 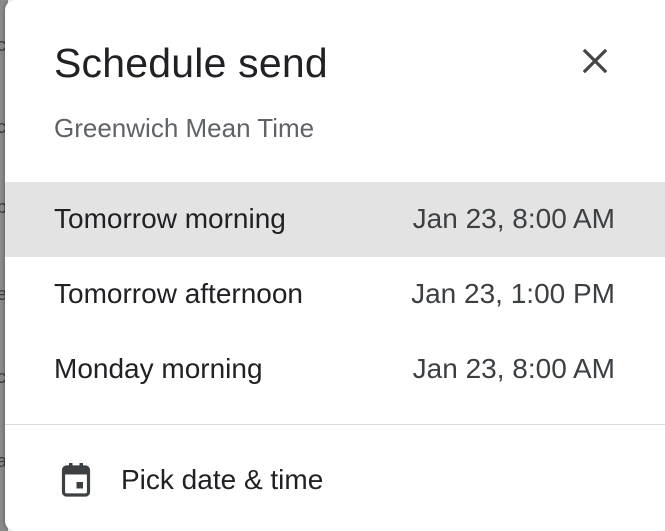 What do you see at coordinates (170, 218) in the screenshot?
I see `option-label: Tomorrow morning` at bounding box center [170, 218].